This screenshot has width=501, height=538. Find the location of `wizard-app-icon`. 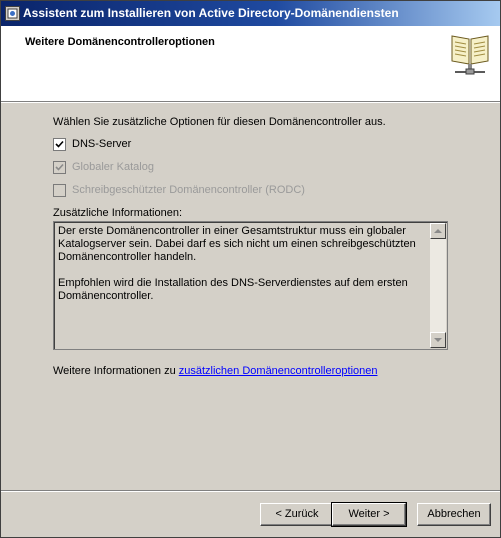

wizard-app-icon is located at coordinates (12, 13).